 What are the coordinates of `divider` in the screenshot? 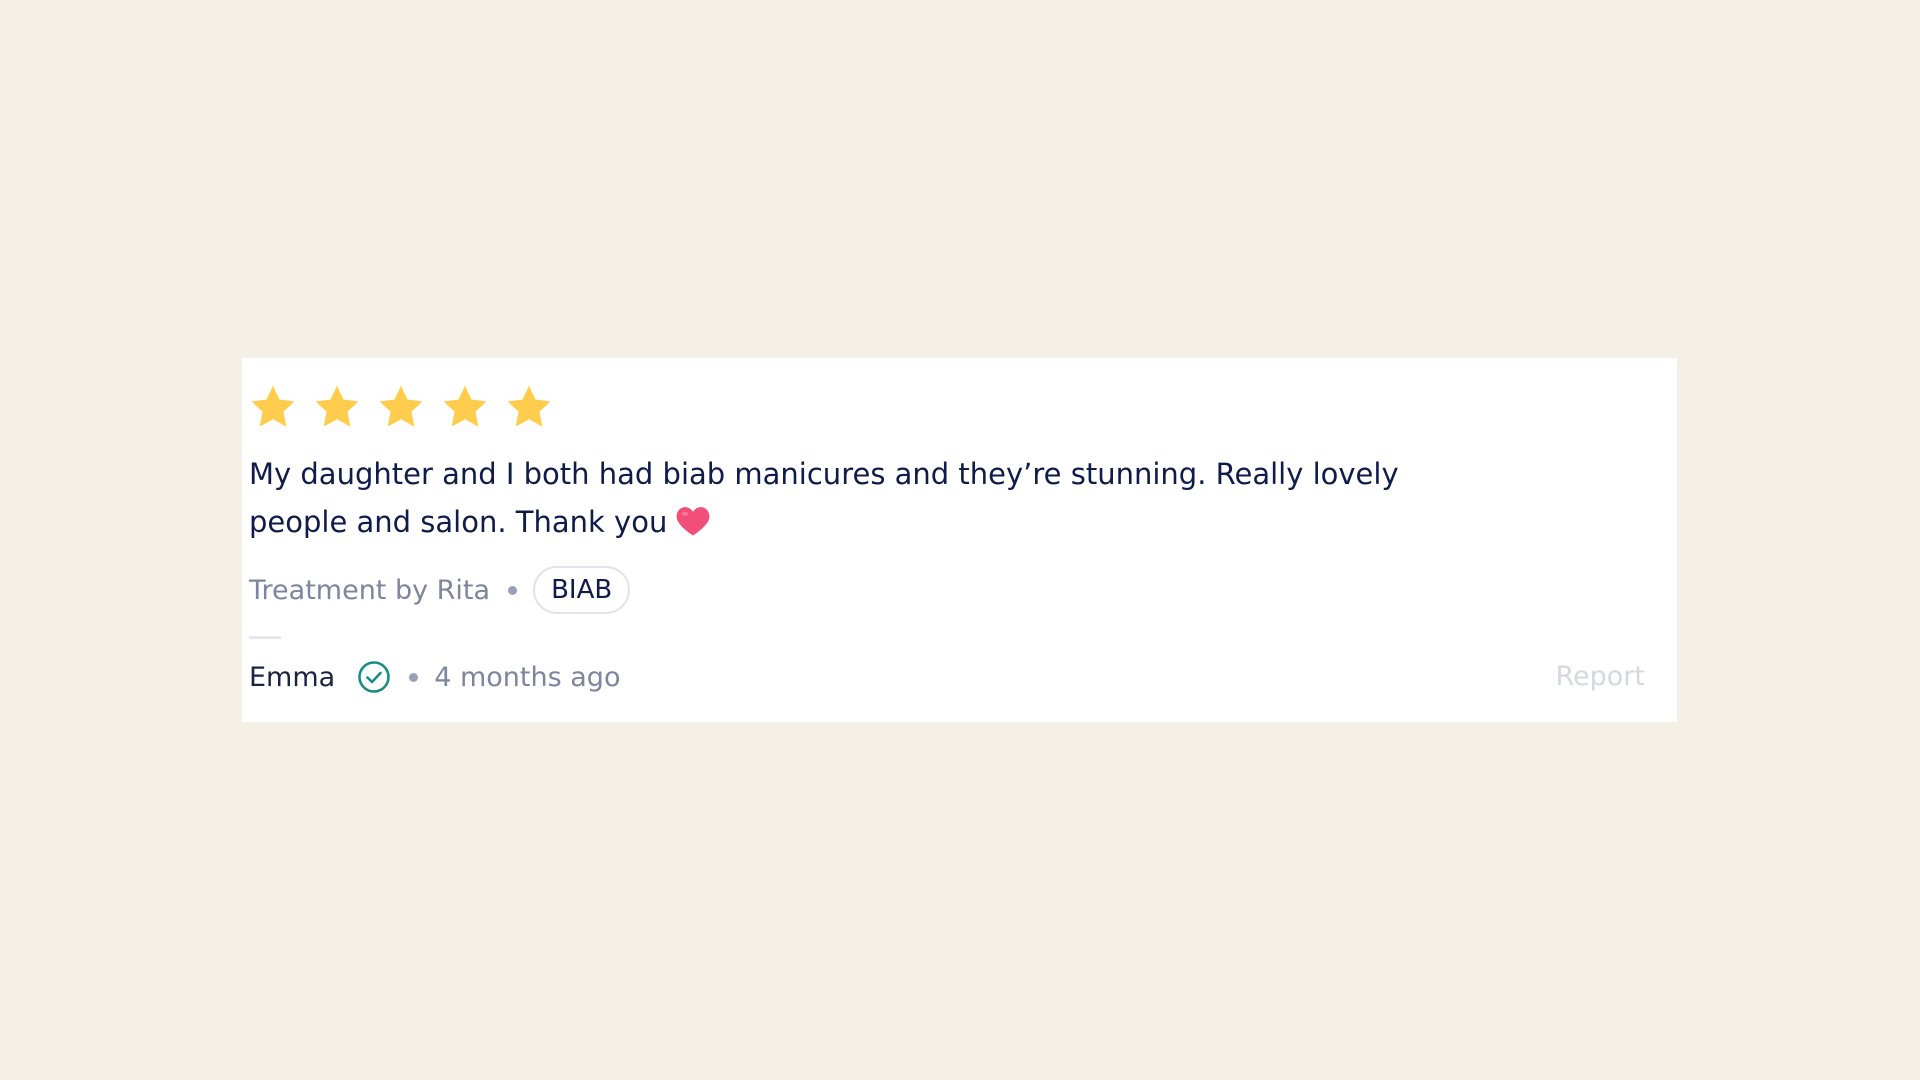 It's located at (265, 637).